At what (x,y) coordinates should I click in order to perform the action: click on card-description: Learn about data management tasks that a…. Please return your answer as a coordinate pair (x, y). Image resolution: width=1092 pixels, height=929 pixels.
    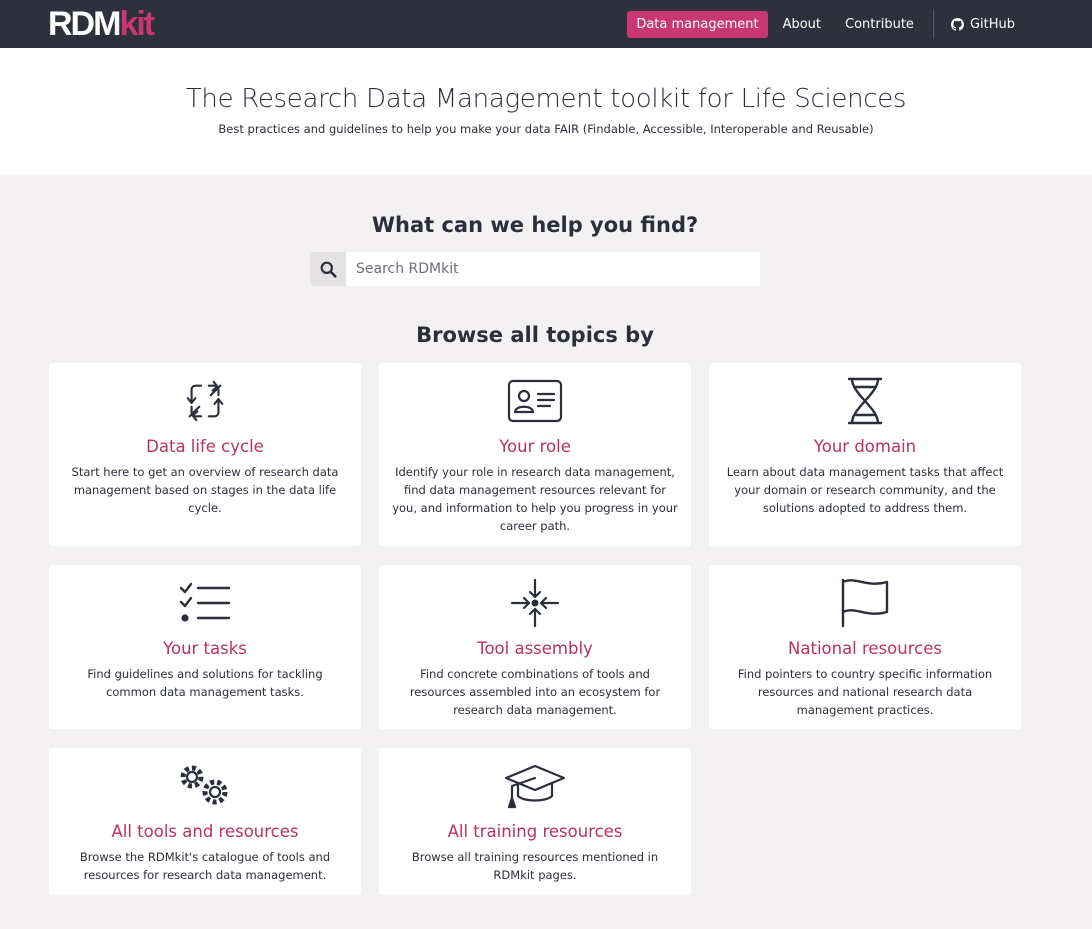
    Looking at the image, I should click on (865, 490).